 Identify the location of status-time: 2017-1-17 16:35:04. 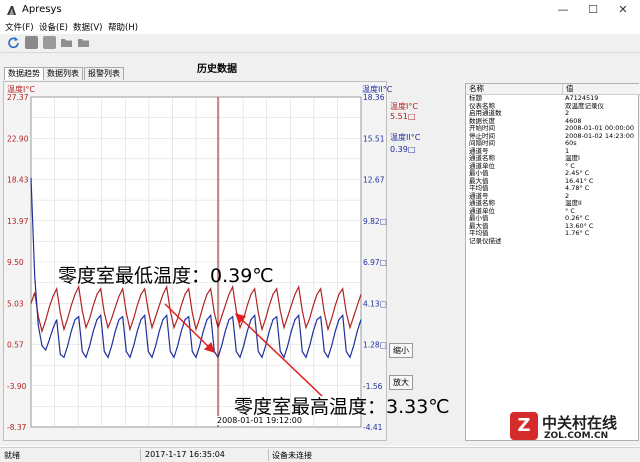
(185, 454).